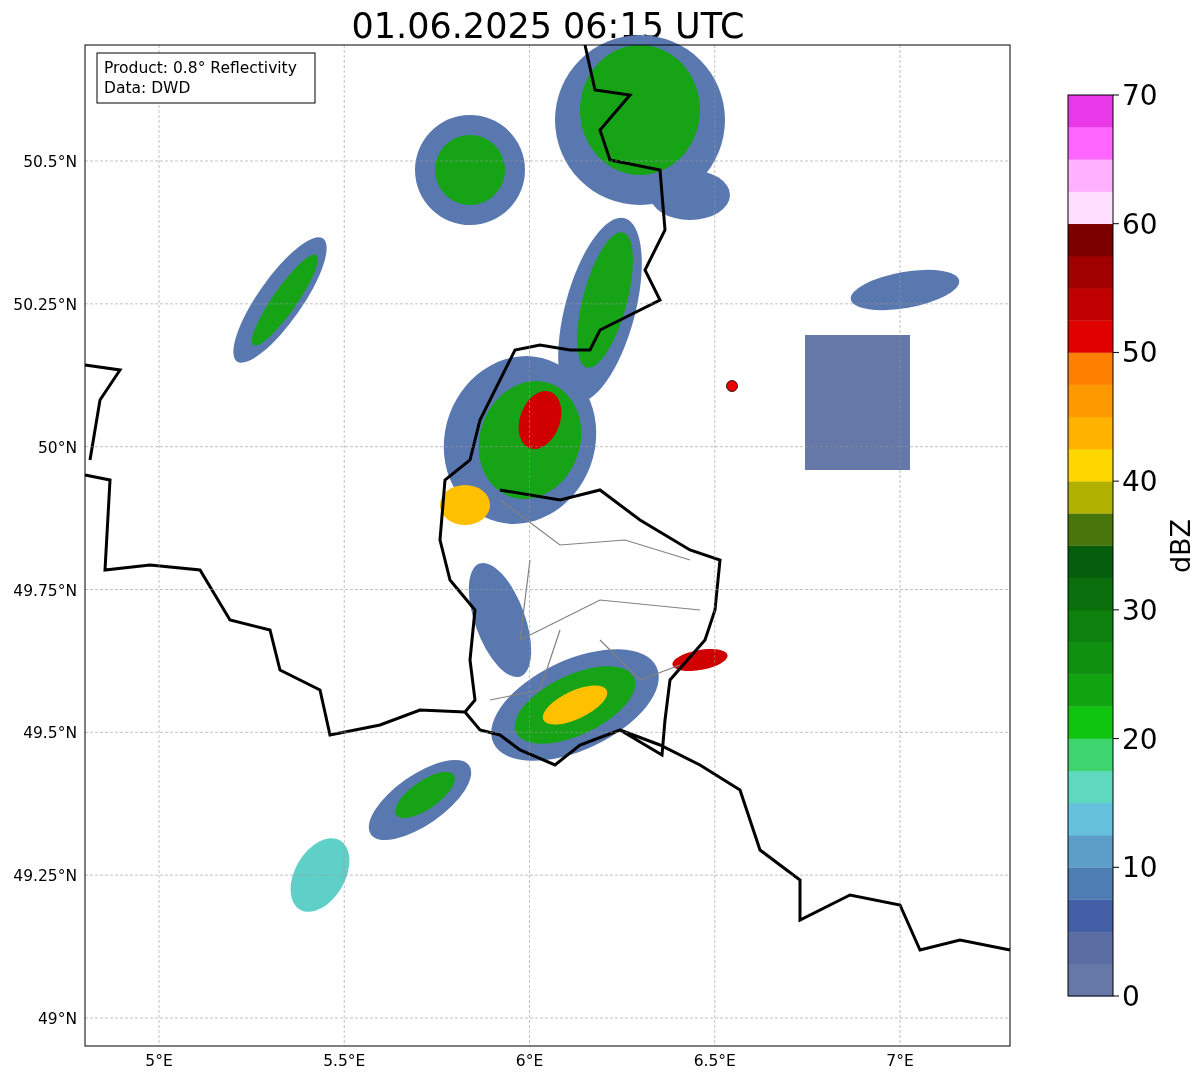 The height and width of the screenshot is (1081, 1202). I want to click on colorbar-tick-label: 30, so click(1140, 610).